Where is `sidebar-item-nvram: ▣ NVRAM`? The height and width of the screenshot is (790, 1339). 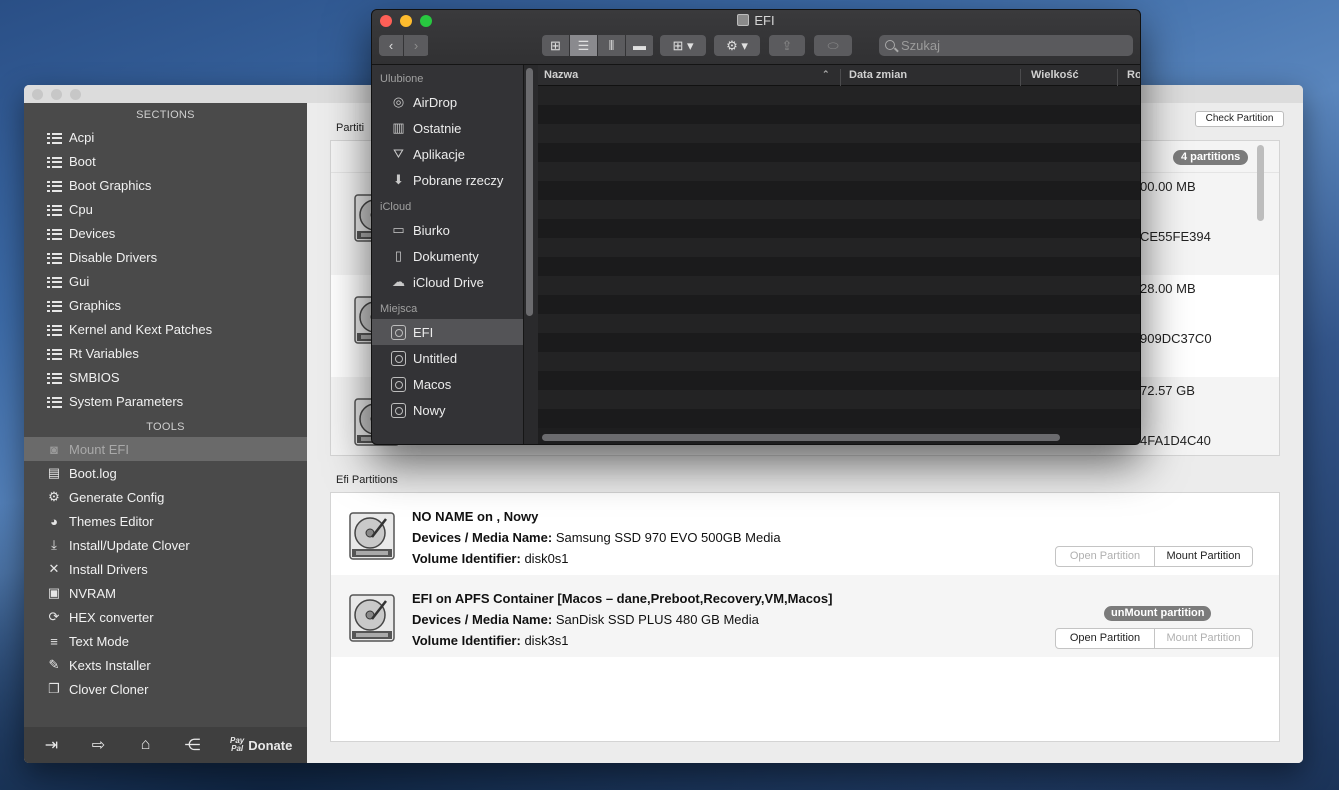
sidebar-item-nvram: ▣ NVRAM is located at coordinates (165, 593).